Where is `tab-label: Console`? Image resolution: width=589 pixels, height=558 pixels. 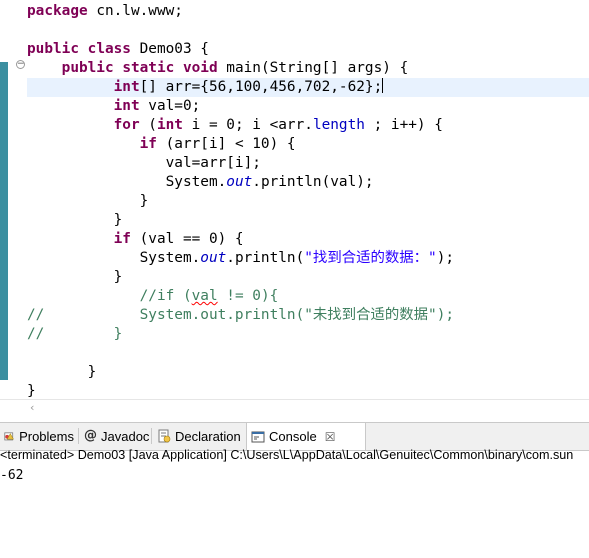 tab-label: Console is located at coordinates (293, 436).